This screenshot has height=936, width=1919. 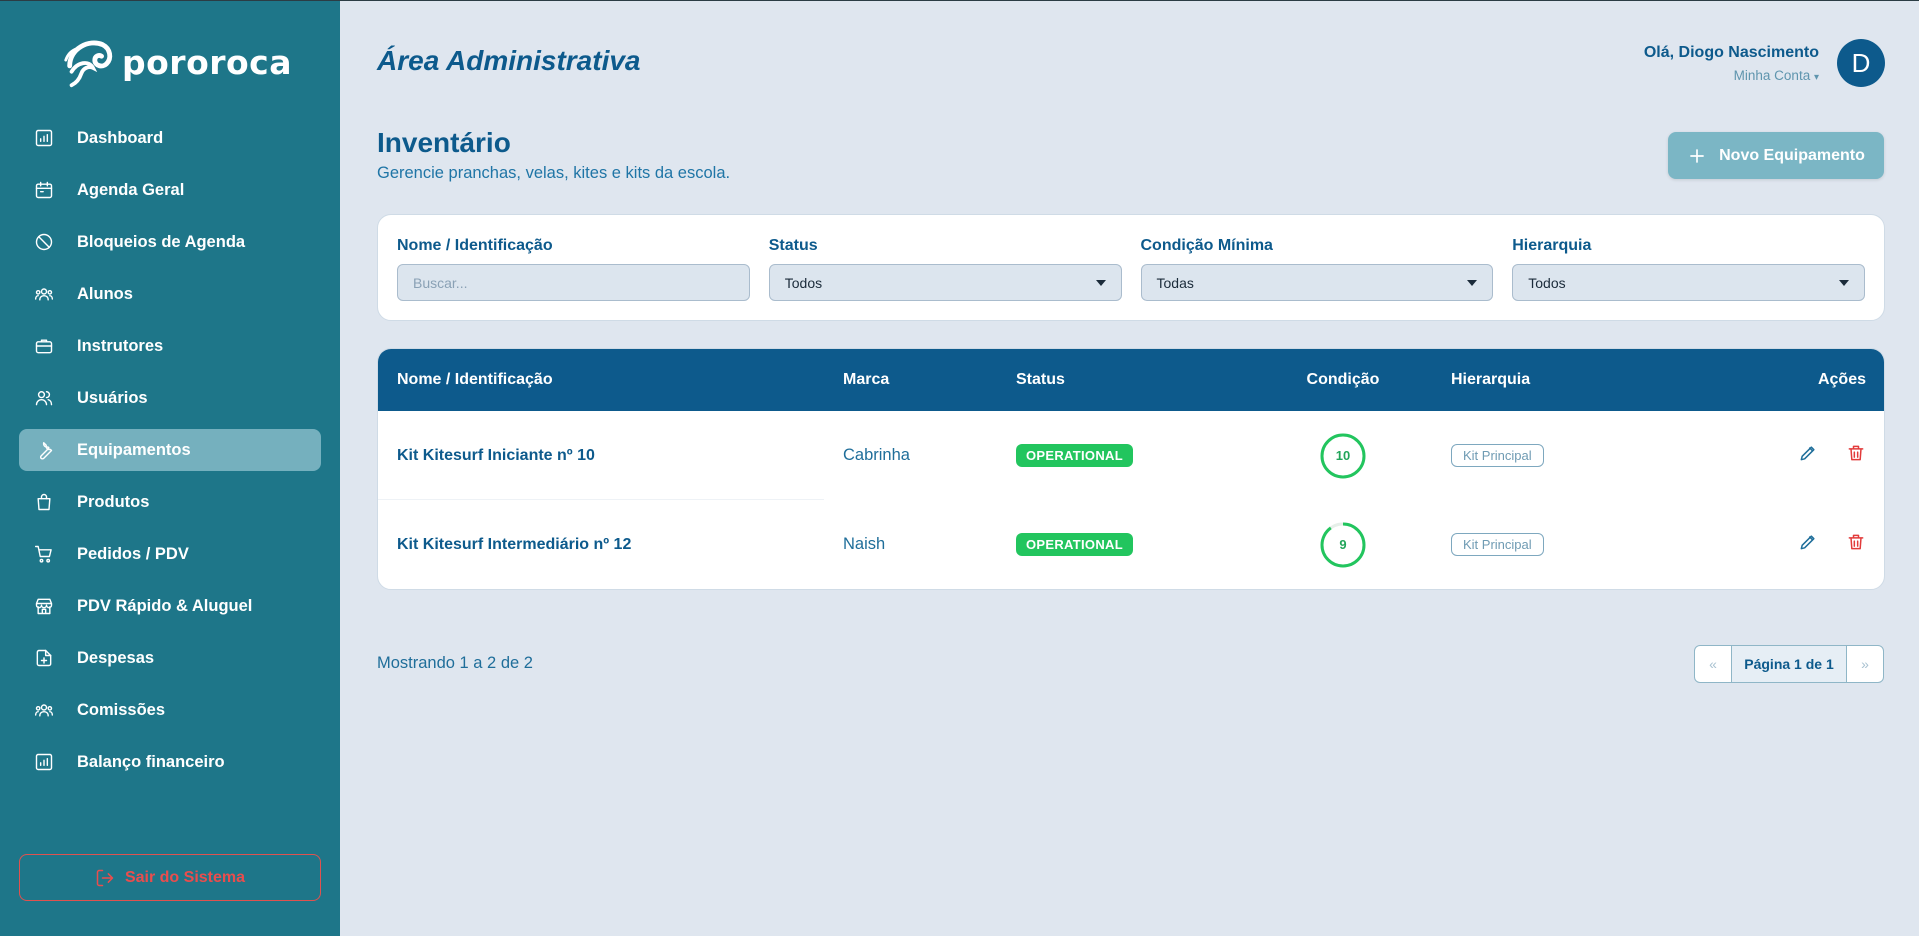 What do you see at coordinates (88, 64) in the screenshot?
I see `wave-logo-icon` at bounding box center [88, 64].